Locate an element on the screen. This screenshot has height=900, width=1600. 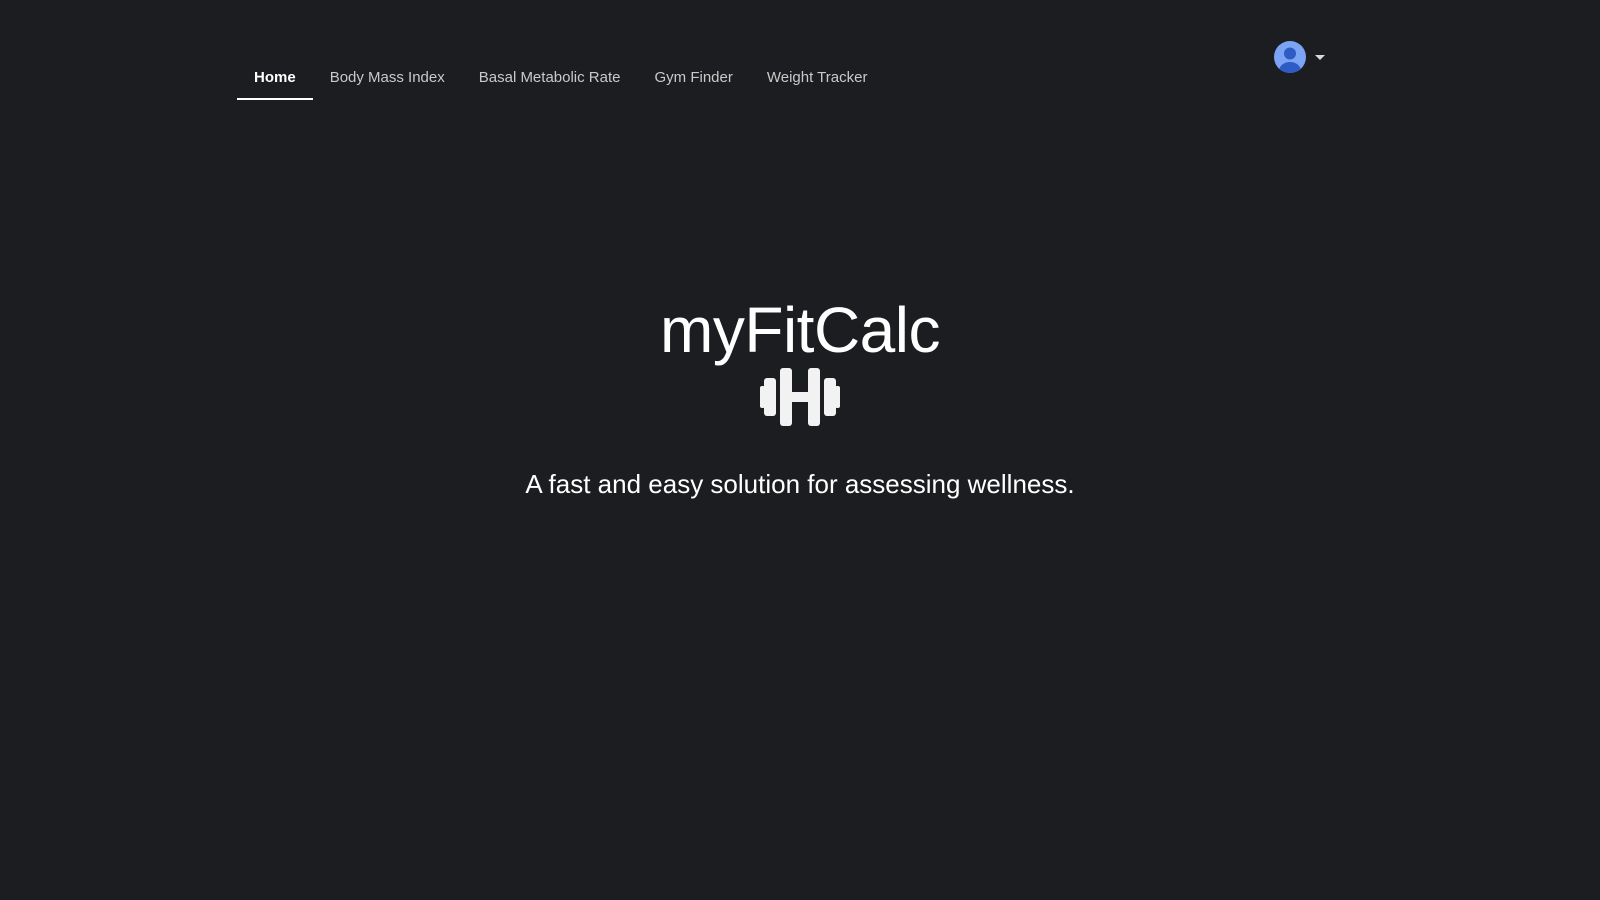
dumbbell-icon is located at coordinates (800, 397).